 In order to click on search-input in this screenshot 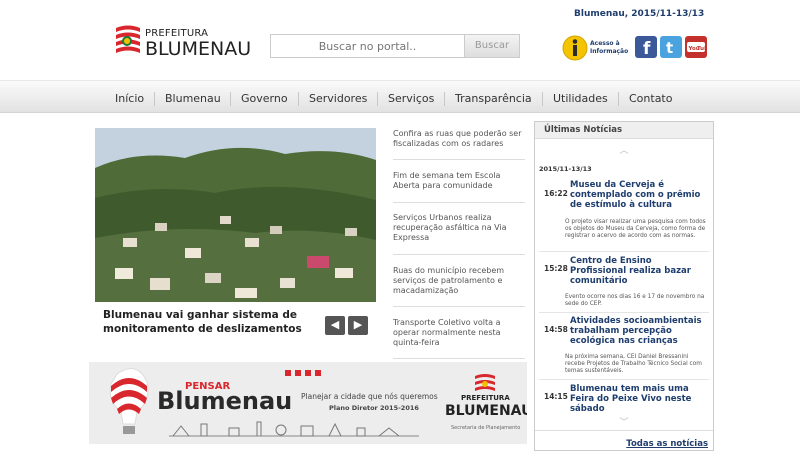, I will do `click(367, 46)`.